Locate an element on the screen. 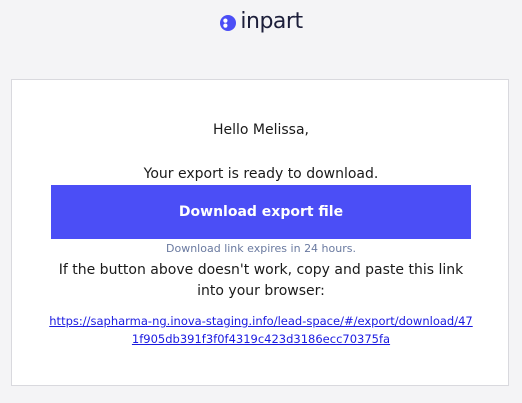  link-expiry-note: Download link expires in 24 hours. is located at coordinates (261, 248).